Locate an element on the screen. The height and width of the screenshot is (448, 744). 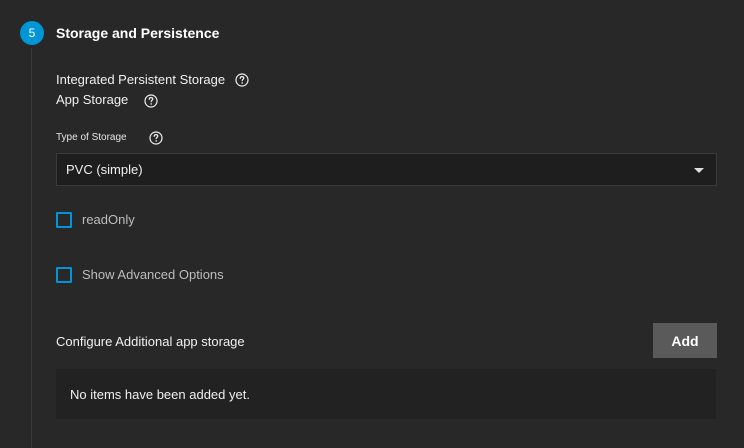
show-advanced-options-checkbox: Show Advanced Options is located at coordinates (140, 275).